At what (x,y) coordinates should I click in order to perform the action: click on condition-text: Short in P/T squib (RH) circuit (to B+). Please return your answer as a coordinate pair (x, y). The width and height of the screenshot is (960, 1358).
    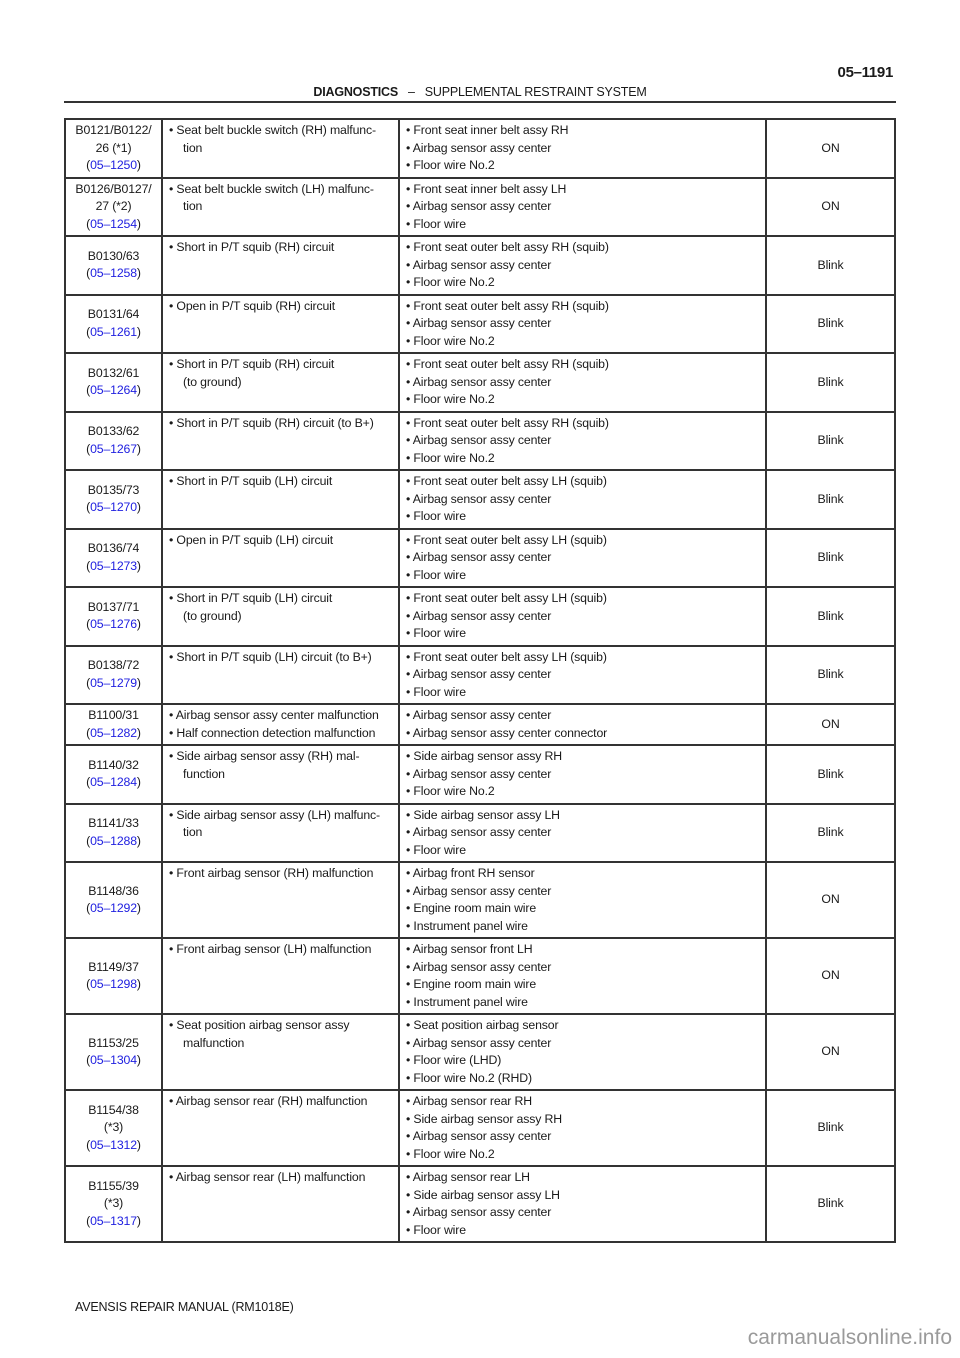
    Looking at the image, I should click on (275, 422).